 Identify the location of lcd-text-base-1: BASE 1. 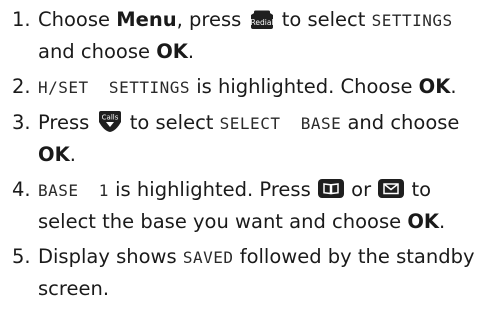
(73, 190).